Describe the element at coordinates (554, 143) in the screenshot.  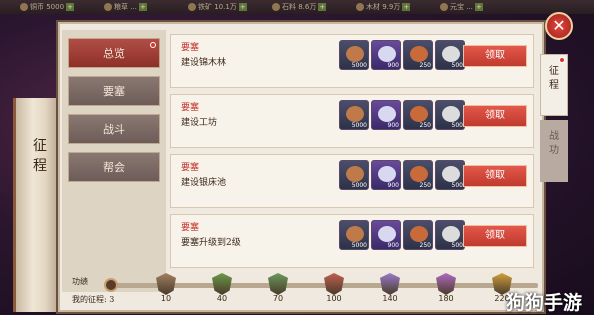
I see `side-tab-label: 战功` at that location.